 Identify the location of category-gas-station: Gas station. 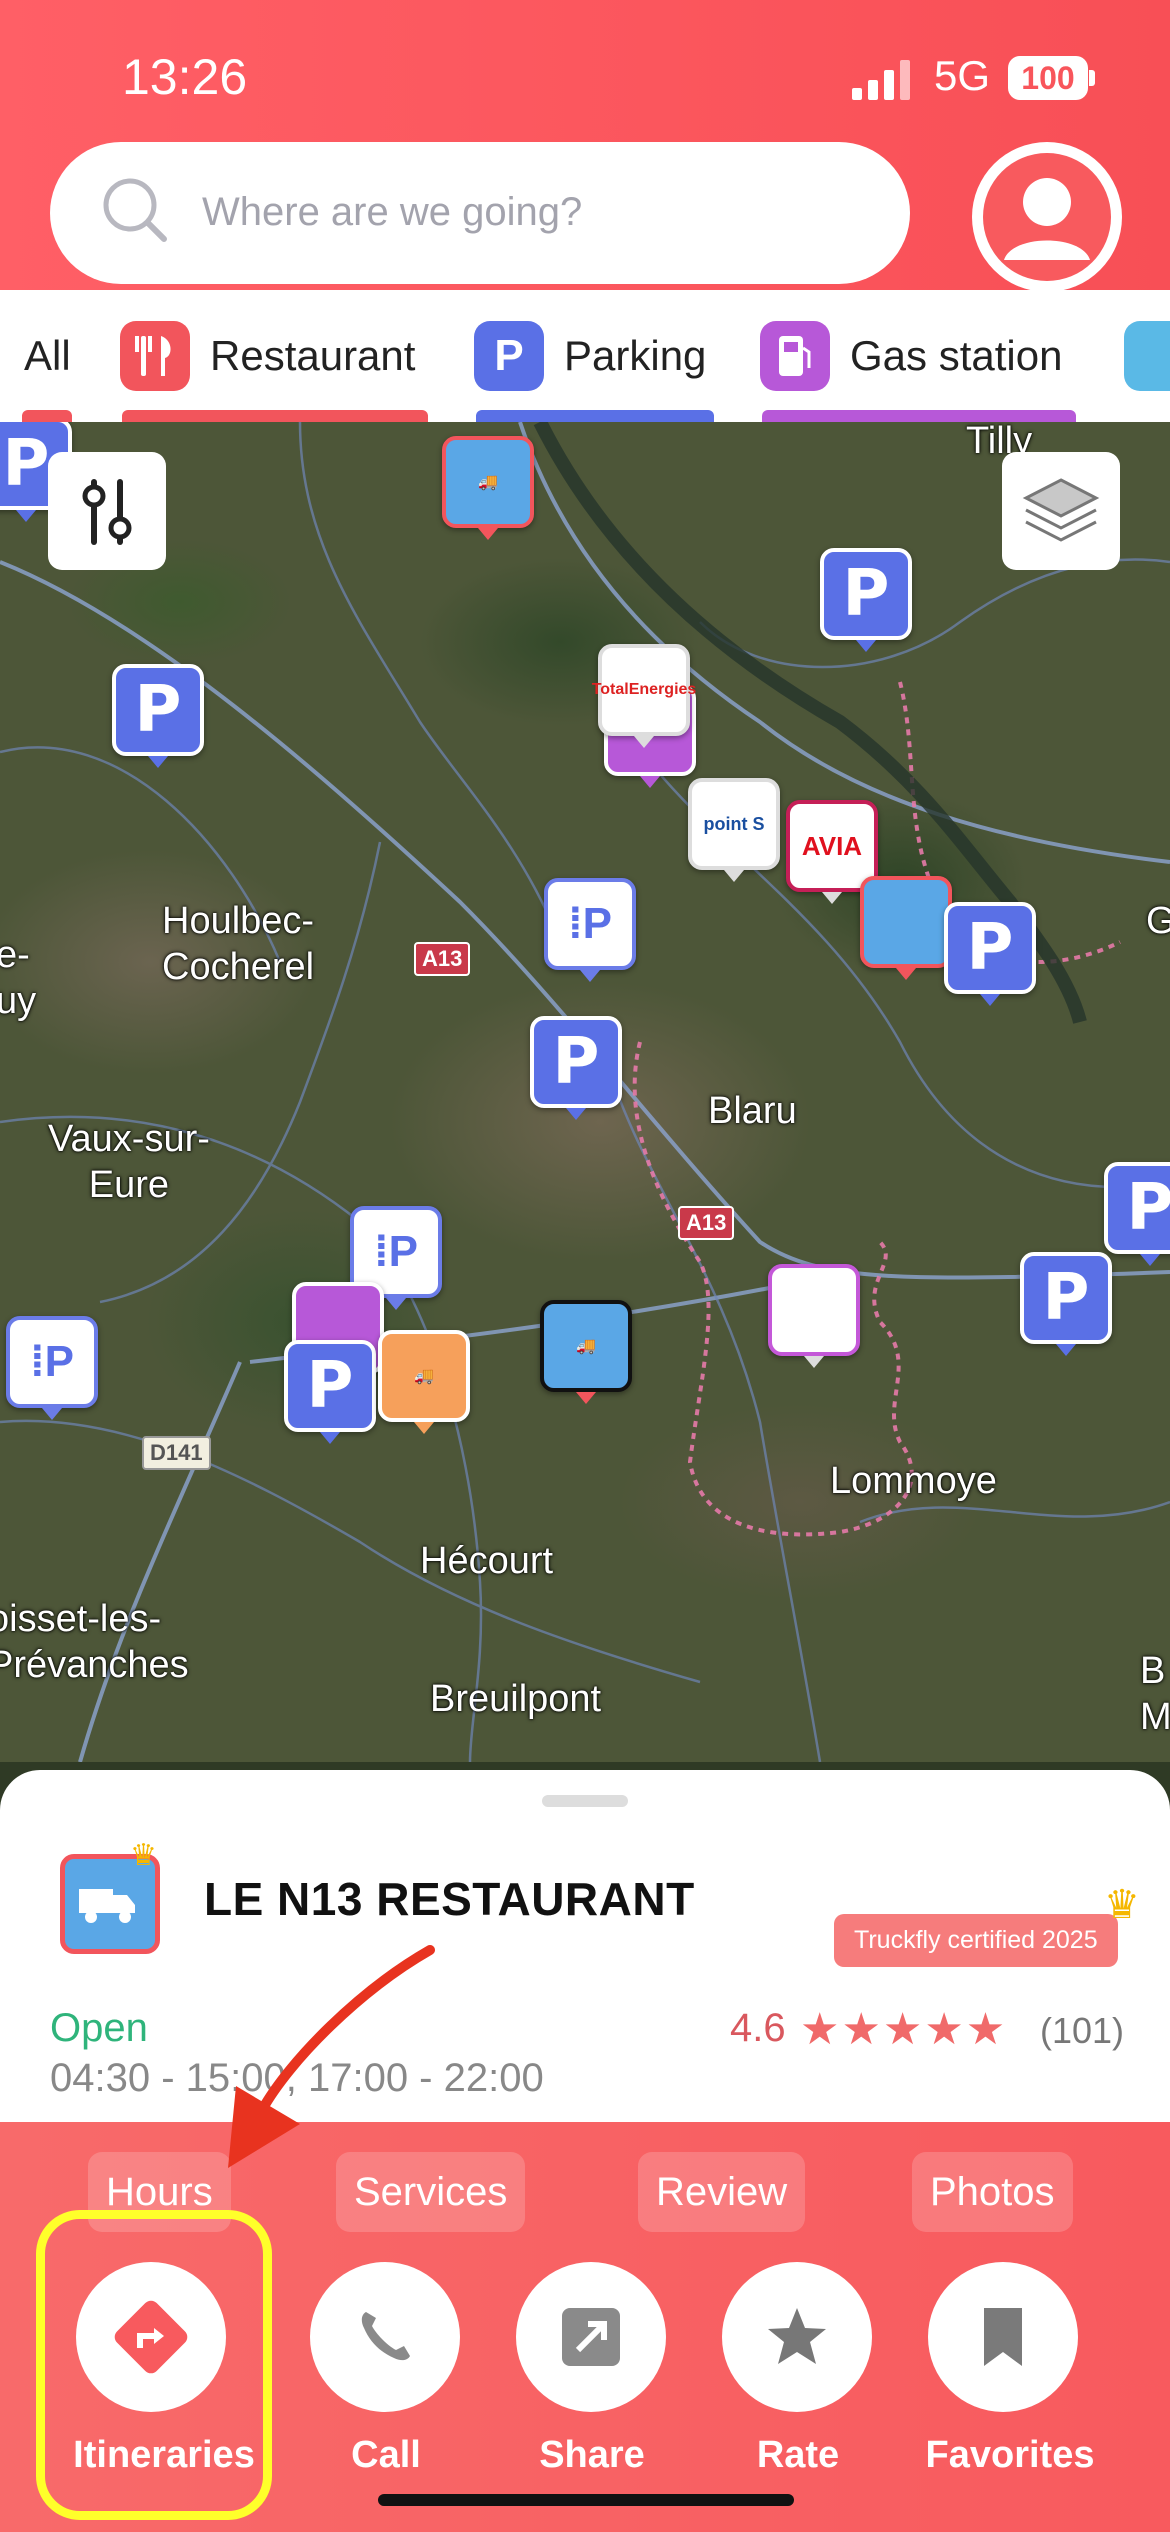
(911, 356).